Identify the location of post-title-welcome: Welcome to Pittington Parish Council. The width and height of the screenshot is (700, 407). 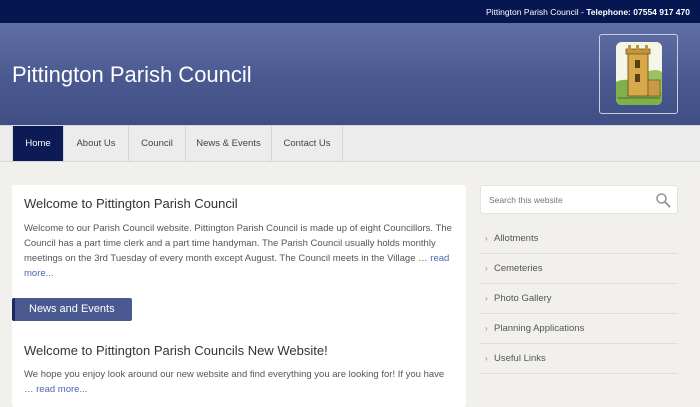
(131, 203).